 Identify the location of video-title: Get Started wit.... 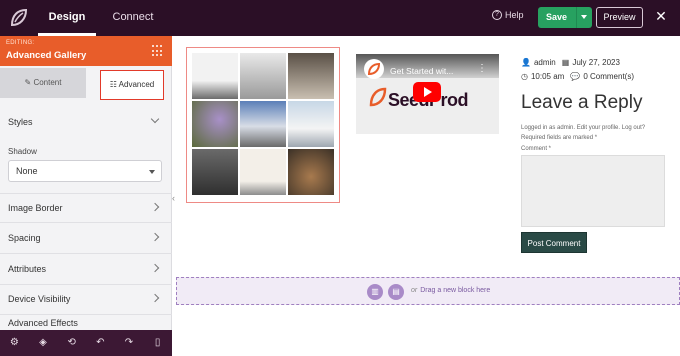
(422, 71).